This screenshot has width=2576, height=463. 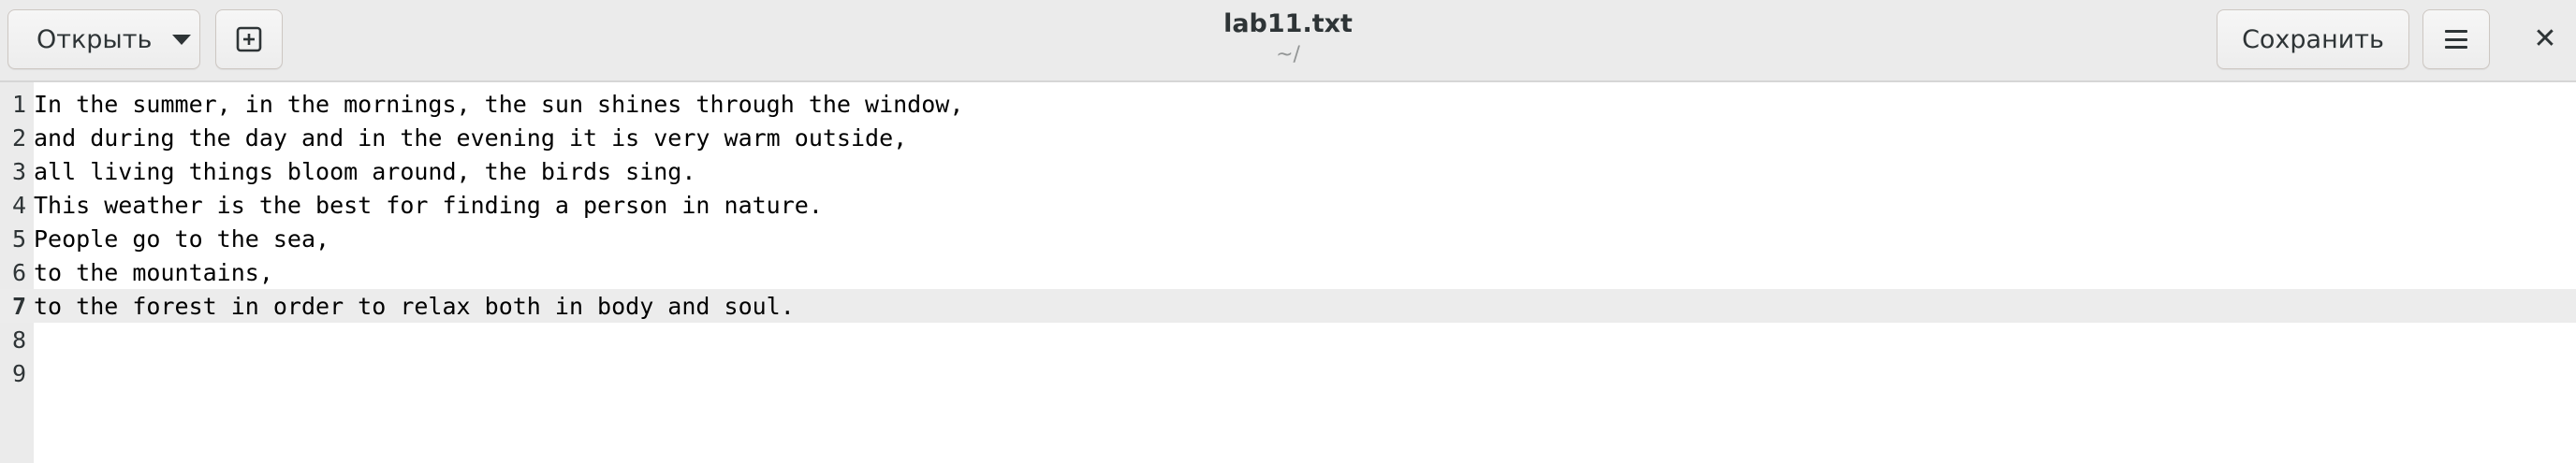 I want to click on menu-button, so click(x=2456, y=39).